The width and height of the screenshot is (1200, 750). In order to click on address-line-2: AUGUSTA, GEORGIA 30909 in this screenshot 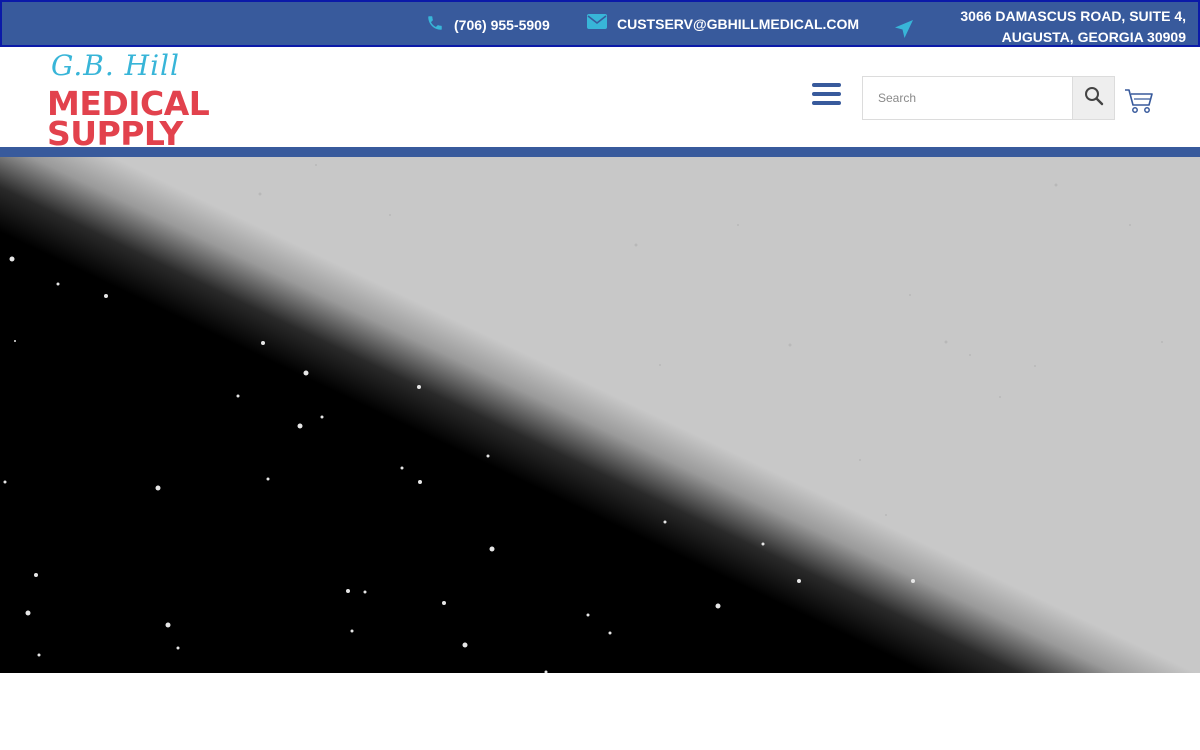, I will do `click(1093, 37)`.